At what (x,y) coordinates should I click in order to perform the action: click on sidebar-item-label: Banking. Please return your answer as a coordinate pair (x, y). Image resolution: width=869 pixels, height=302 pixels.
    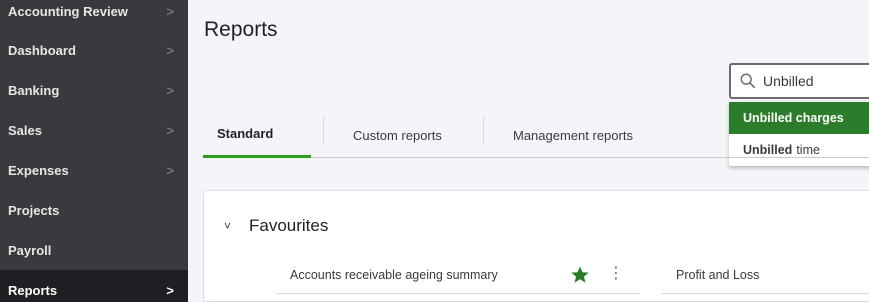
    Looking at the image, I should click on (34, 90).